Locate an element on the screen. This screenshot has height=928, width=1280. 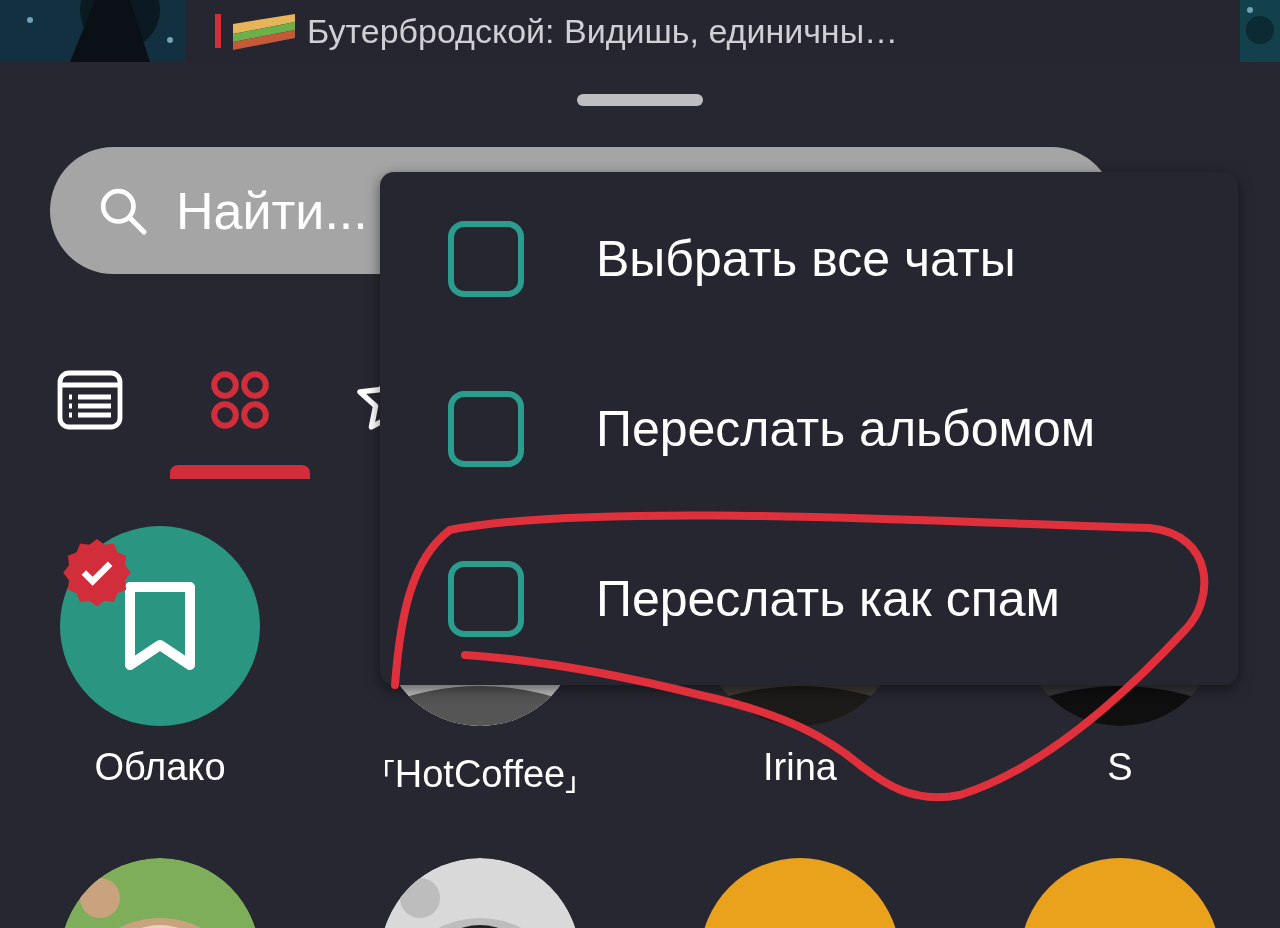
drag-handle is located at coordinates (640, 100).